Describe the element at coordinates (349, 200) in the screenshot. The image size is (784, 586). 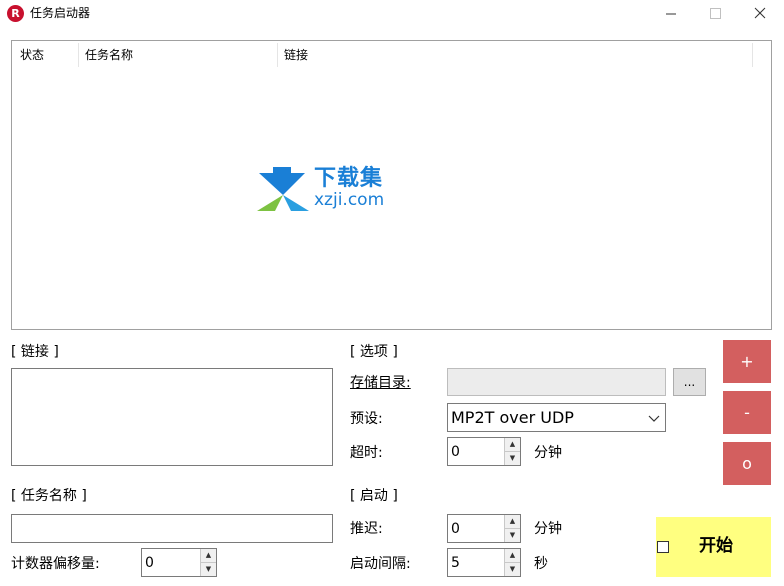
I see `watermark-url: xzji.com` at that location.